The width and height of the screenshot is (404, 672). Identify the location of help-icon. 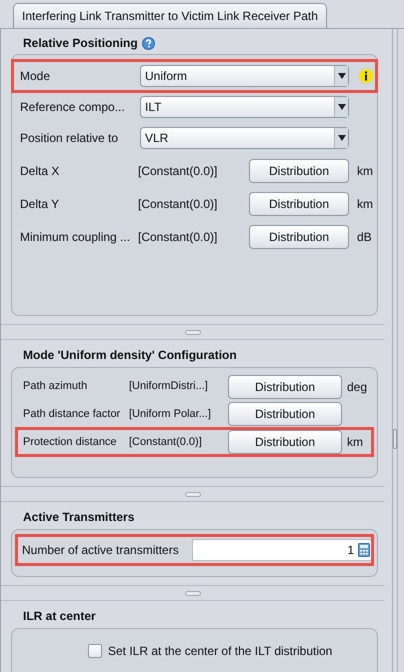
(148, 43).